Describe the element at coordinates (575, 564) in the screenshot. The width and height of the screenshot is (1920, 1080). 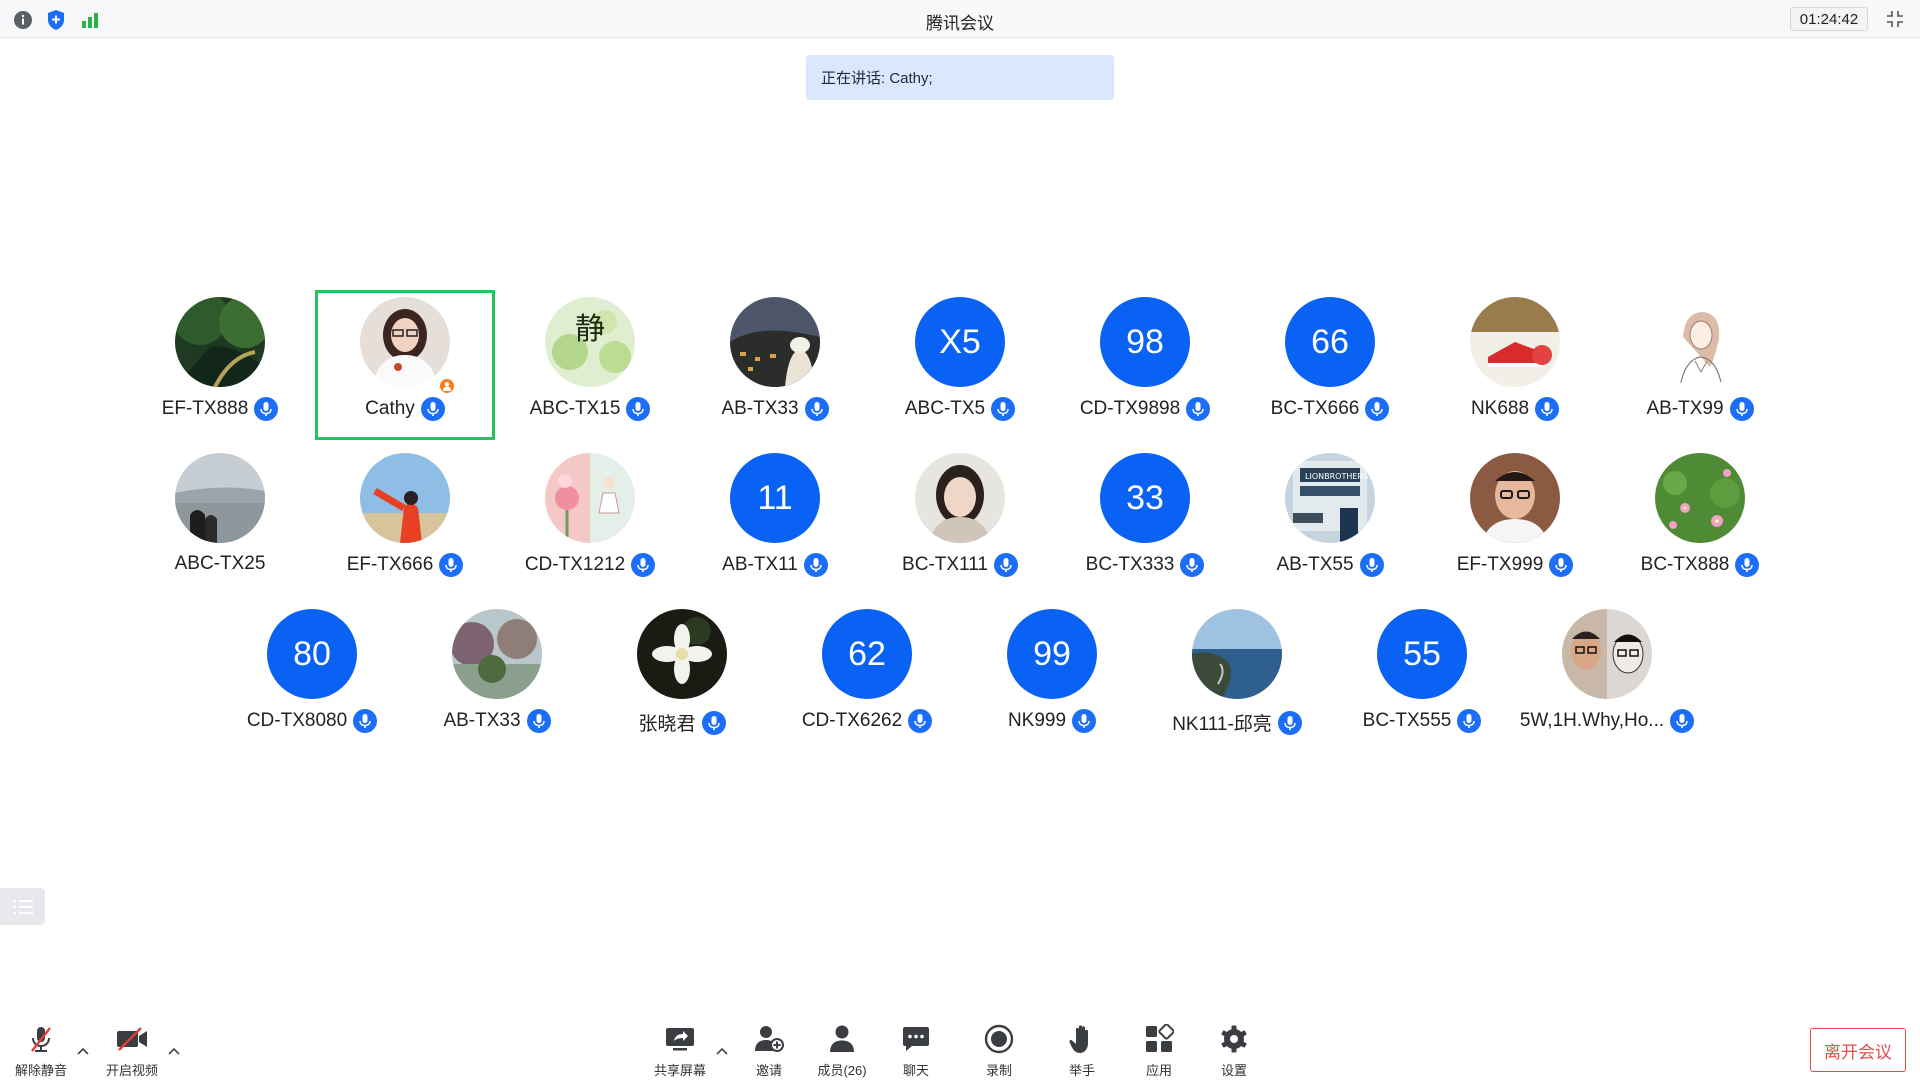
I see `participant-name: CD-TX1212` at that location.